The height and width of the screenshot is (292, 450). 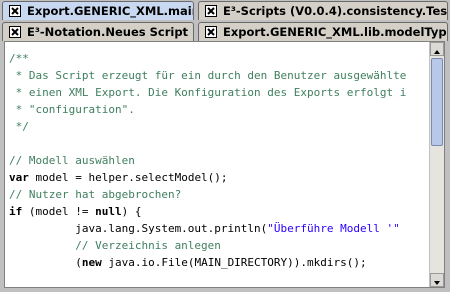 What do you see at coordinates (16, 211) in the screenshot?
I see `code-token: if` at bounding box center [16, 211].